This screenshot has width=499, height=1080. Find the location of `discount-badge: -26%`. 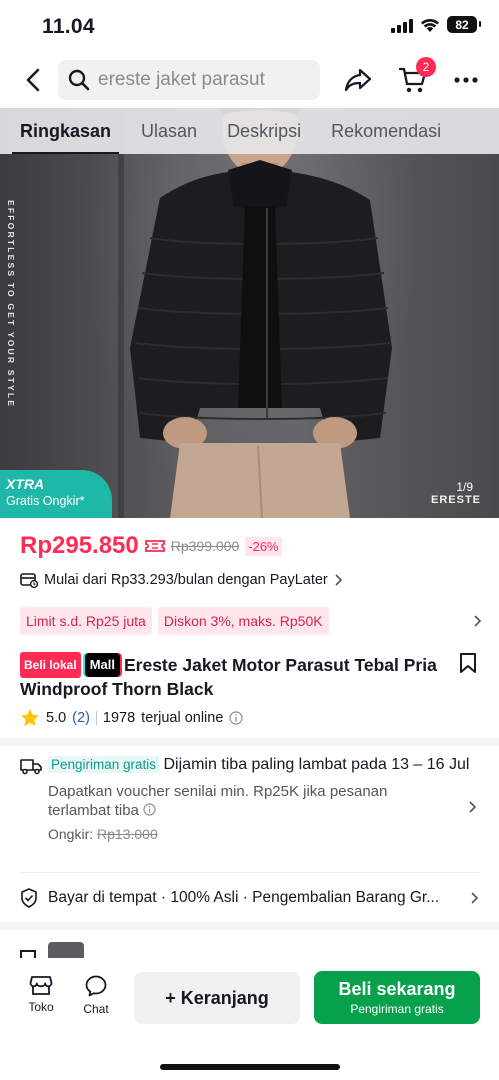

discount-badge: -26% is located at coordinates (263, 546).